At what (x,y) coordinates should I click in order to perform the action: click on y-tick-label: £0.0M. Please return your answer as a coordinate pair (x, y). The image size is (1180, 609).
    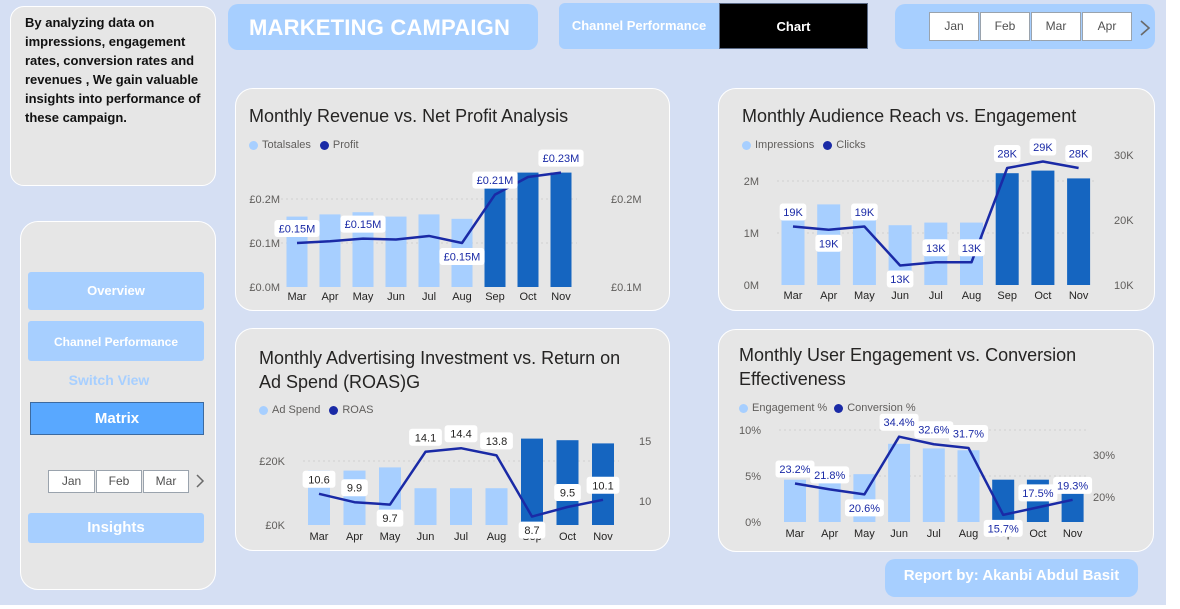
    Looking at the image, I should click on (264, 288).